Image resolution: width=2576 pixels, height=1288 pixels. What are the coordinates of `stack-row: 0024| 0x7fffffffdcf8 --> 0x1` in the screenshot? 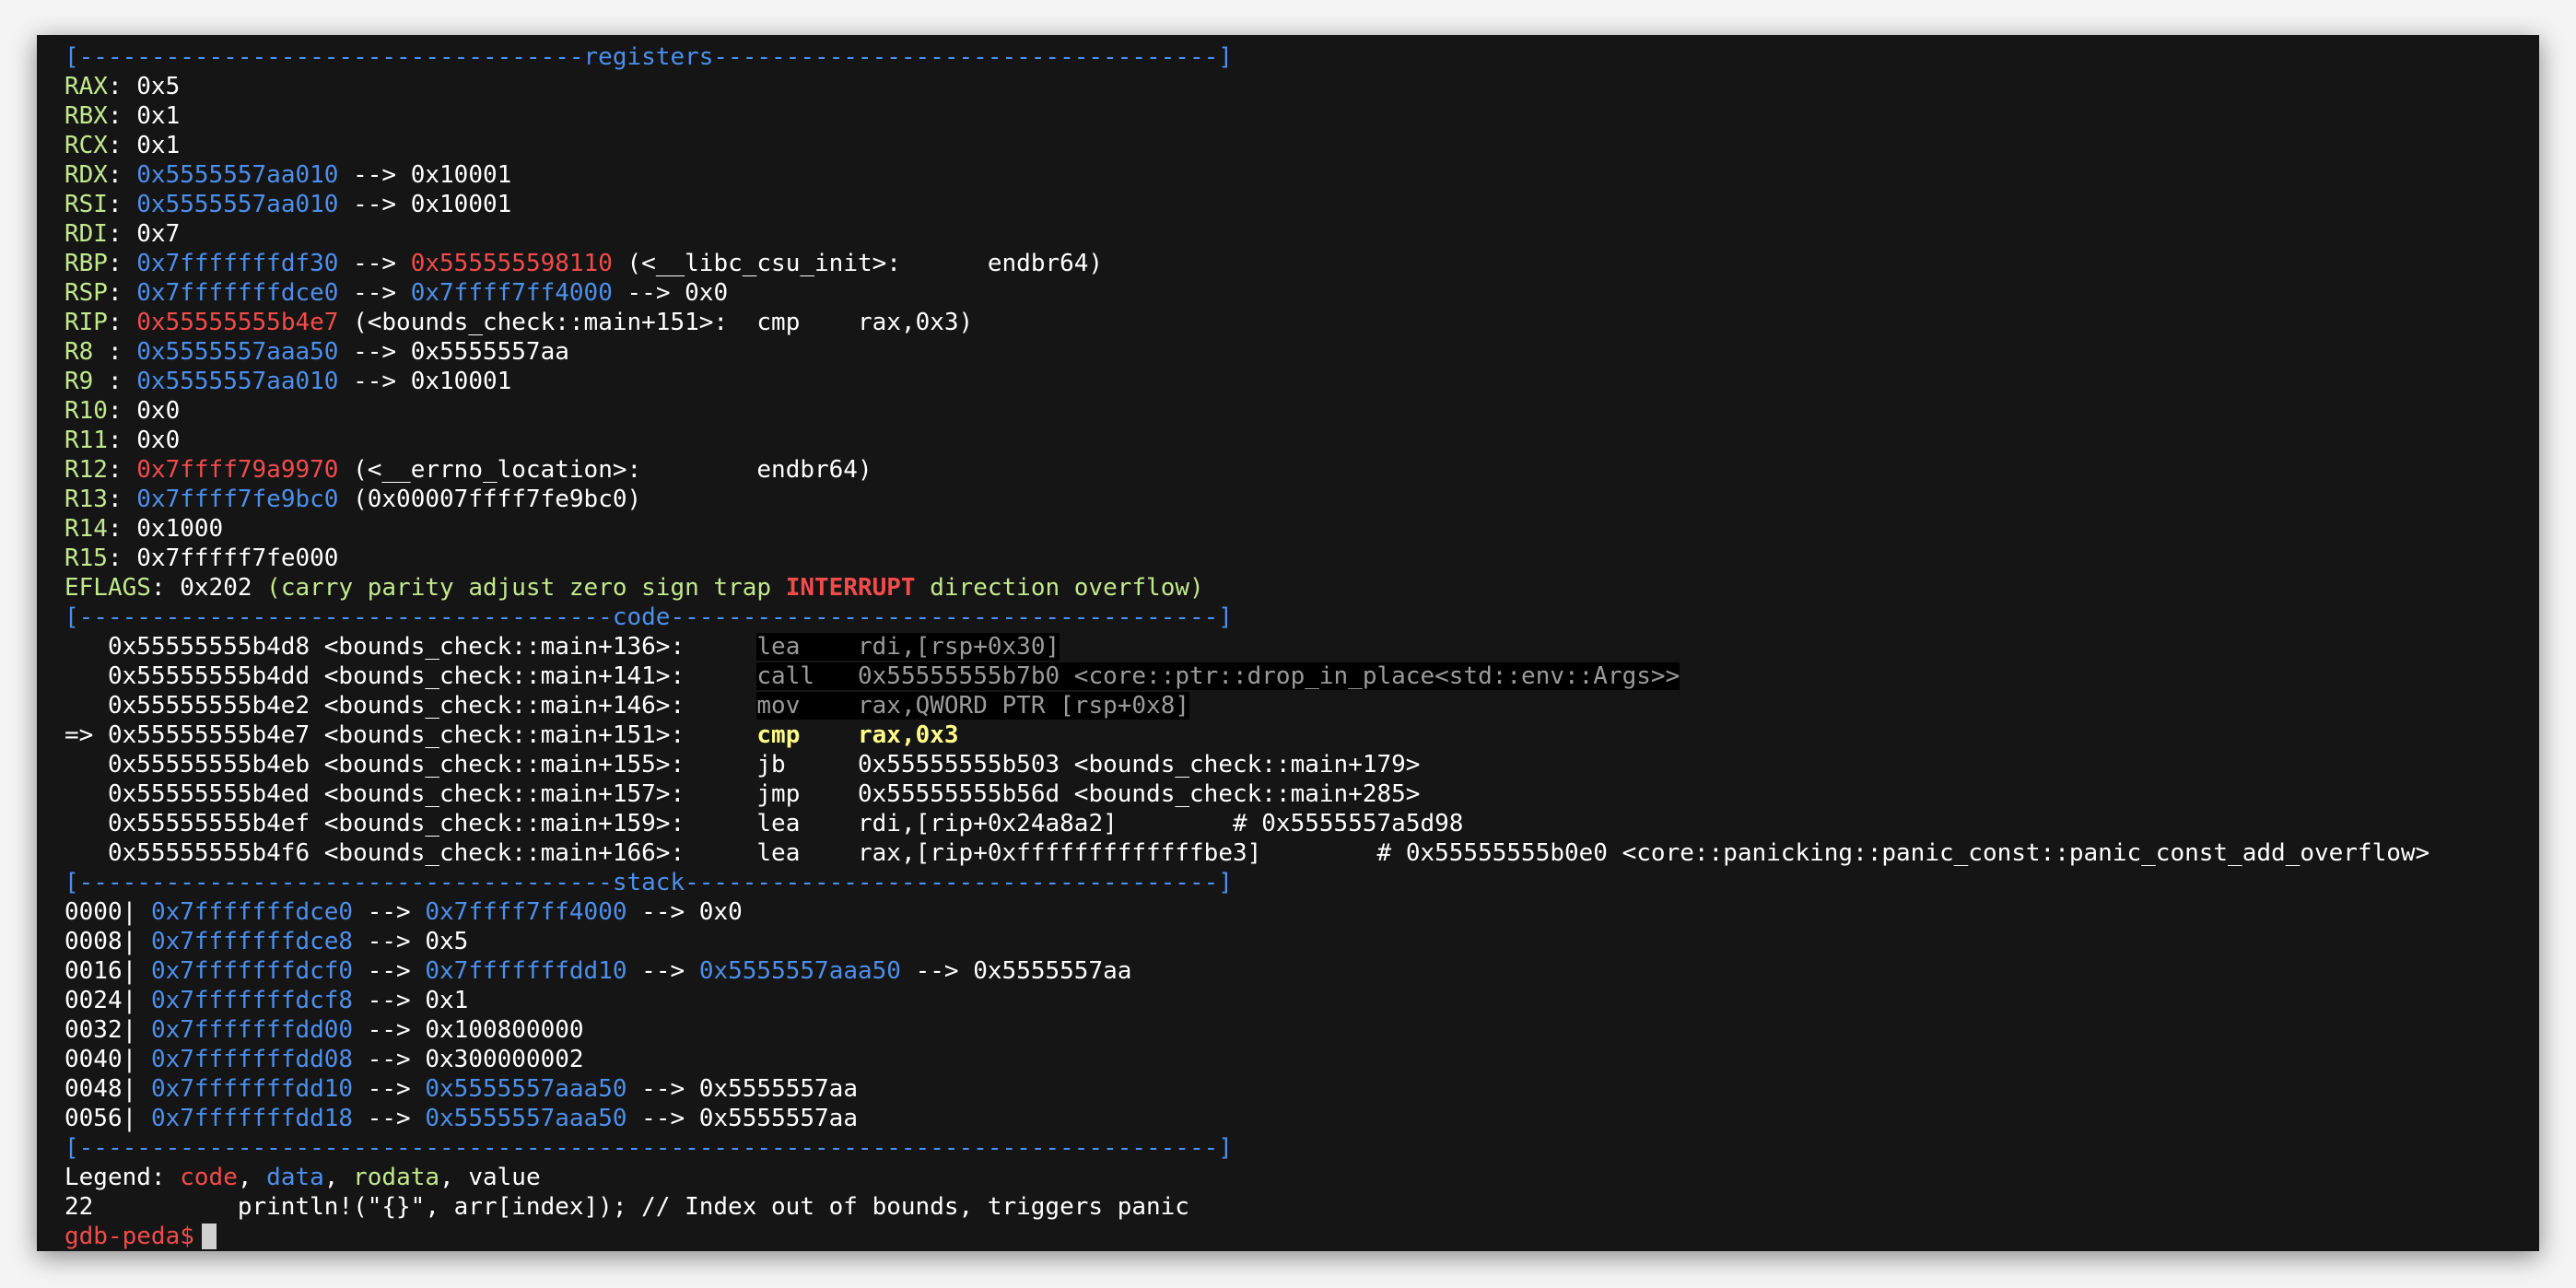 It's located at (1247, 1000).